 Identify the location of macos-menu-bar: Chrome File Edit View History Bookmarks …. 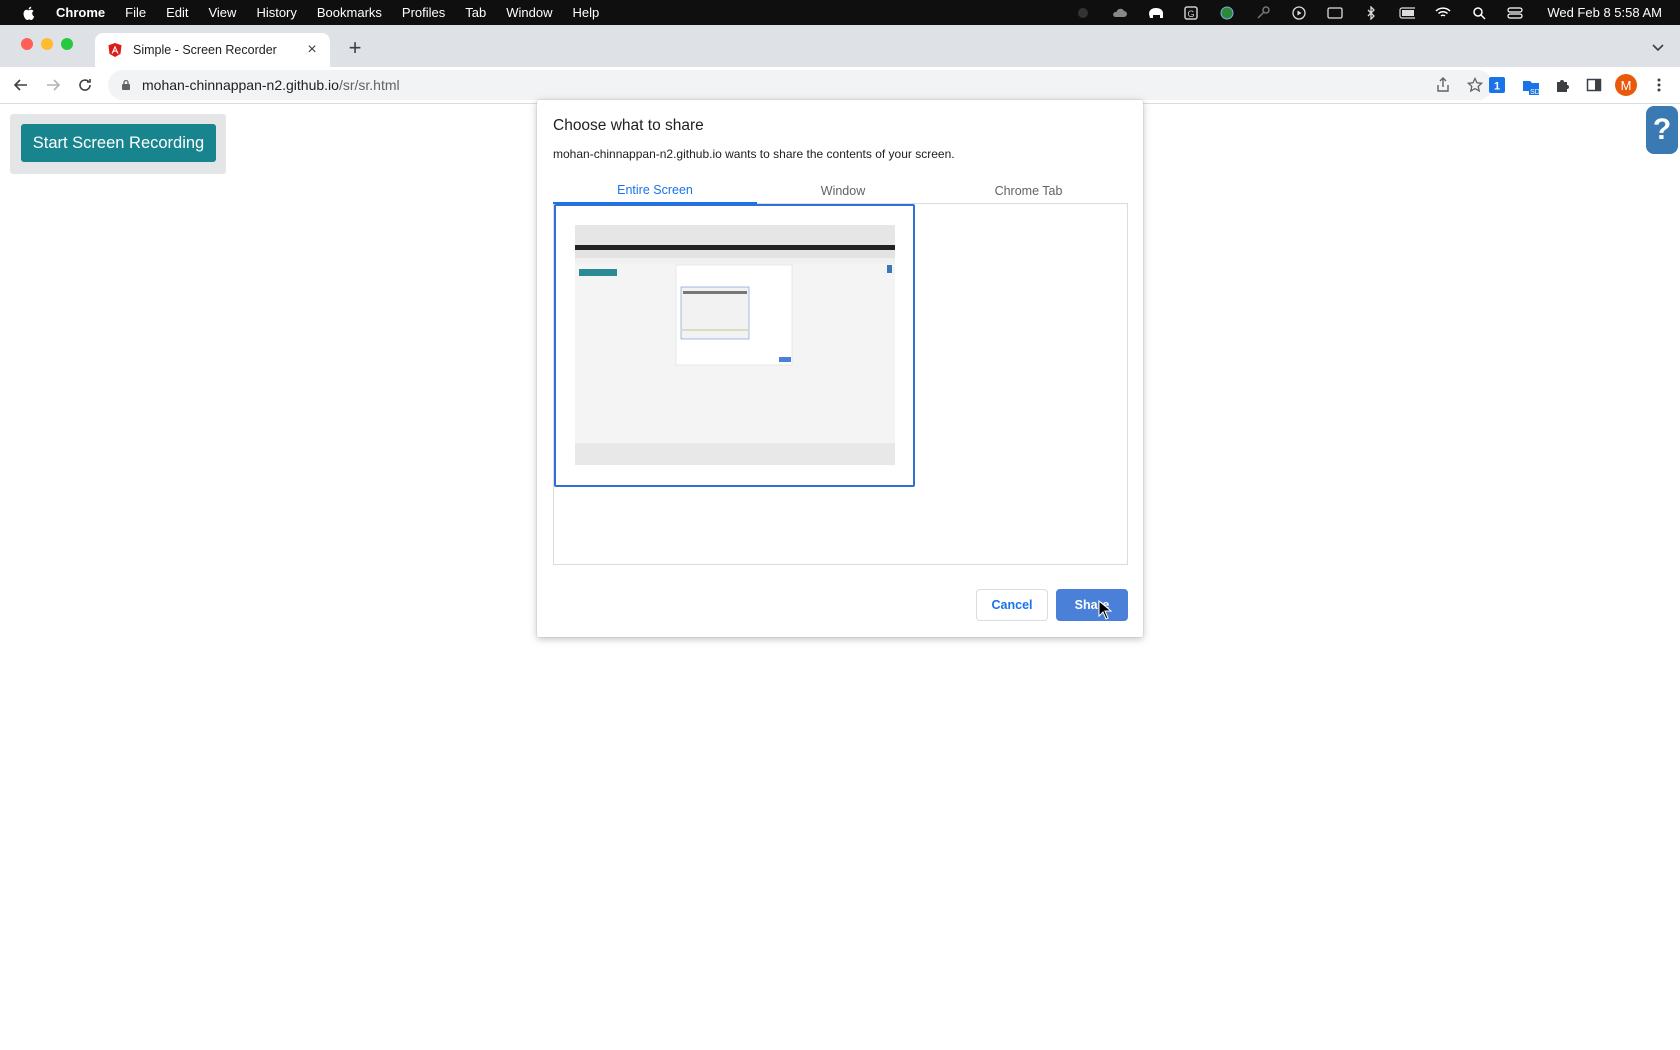
(840, 12).